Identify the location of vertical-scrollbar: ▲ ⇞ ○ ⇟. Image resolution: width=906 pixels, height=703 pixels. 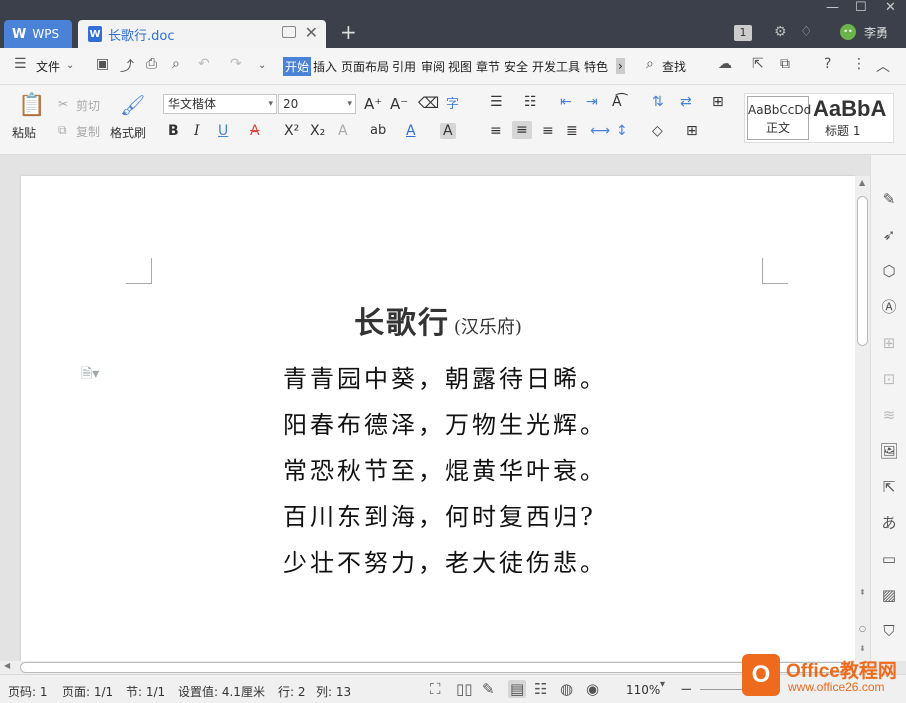
(862, 418).